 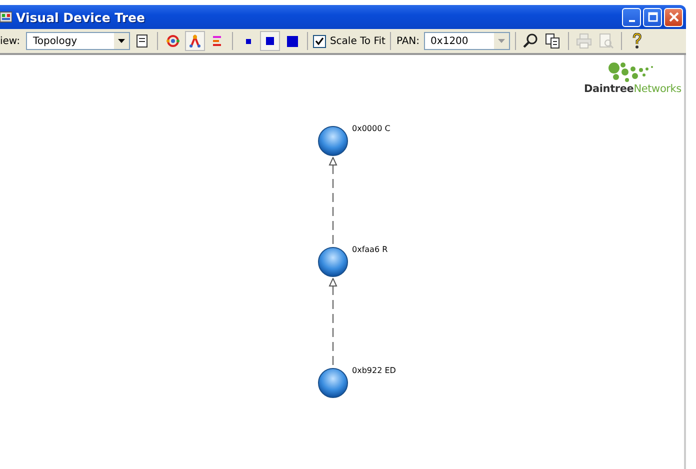 What do you see at coordinates (81, 17) in the screenshot?
I see `window-title: Visual Device Tree` at bounding box center [81, 17].